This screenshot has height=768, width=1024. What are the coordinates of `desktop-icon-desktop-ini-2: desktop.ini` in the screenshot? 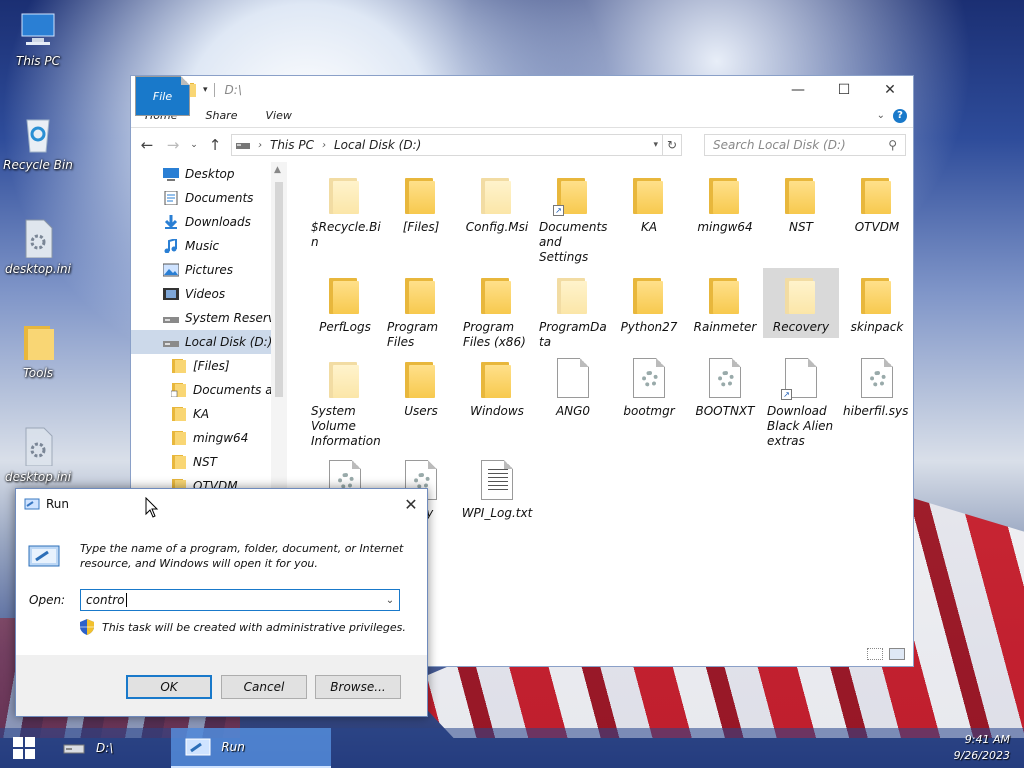 It's located at (38, 455).